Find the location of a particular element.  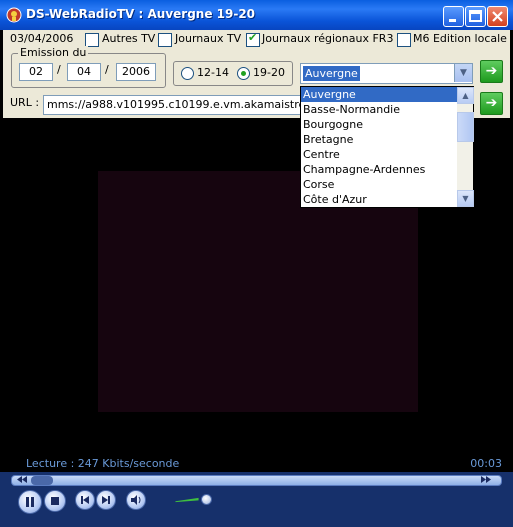

title-bar: DS-WebRadioTV : Auvergne 19-20 is located at coordinates (256, 15).